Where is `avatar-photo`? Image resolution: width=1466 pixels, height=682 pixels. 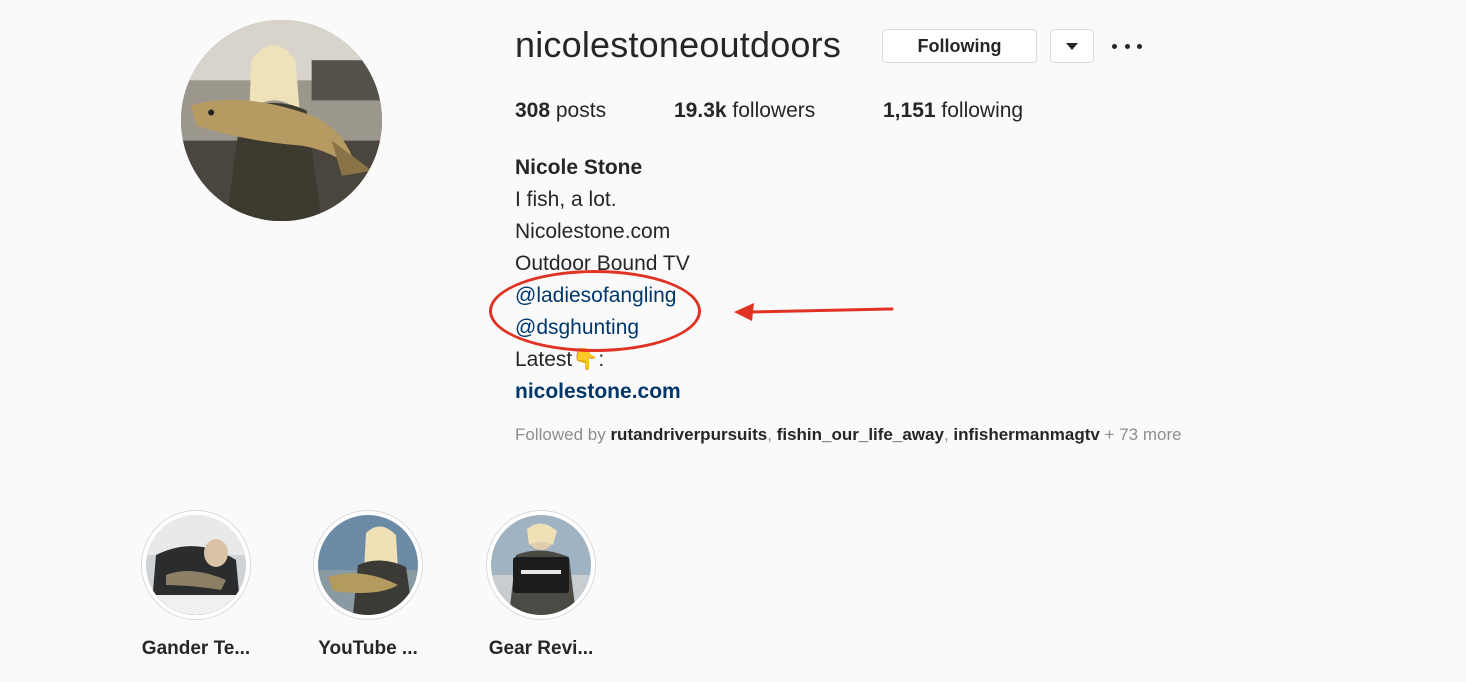 avatar-photo is located at coordinates (281, 120).